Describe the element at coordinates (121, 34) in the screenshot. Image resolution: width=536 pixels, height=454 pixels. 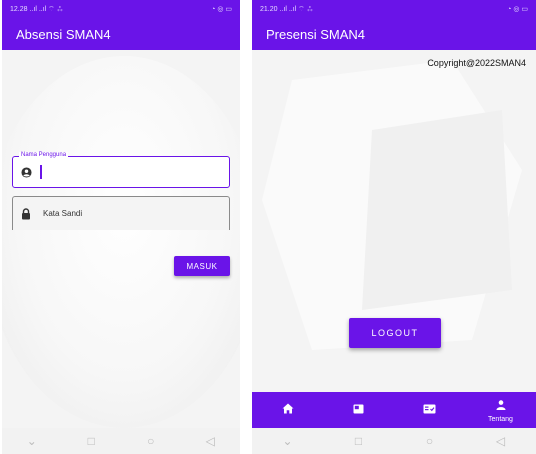
I see `app-bar: Absensi SMAN4` at that location.